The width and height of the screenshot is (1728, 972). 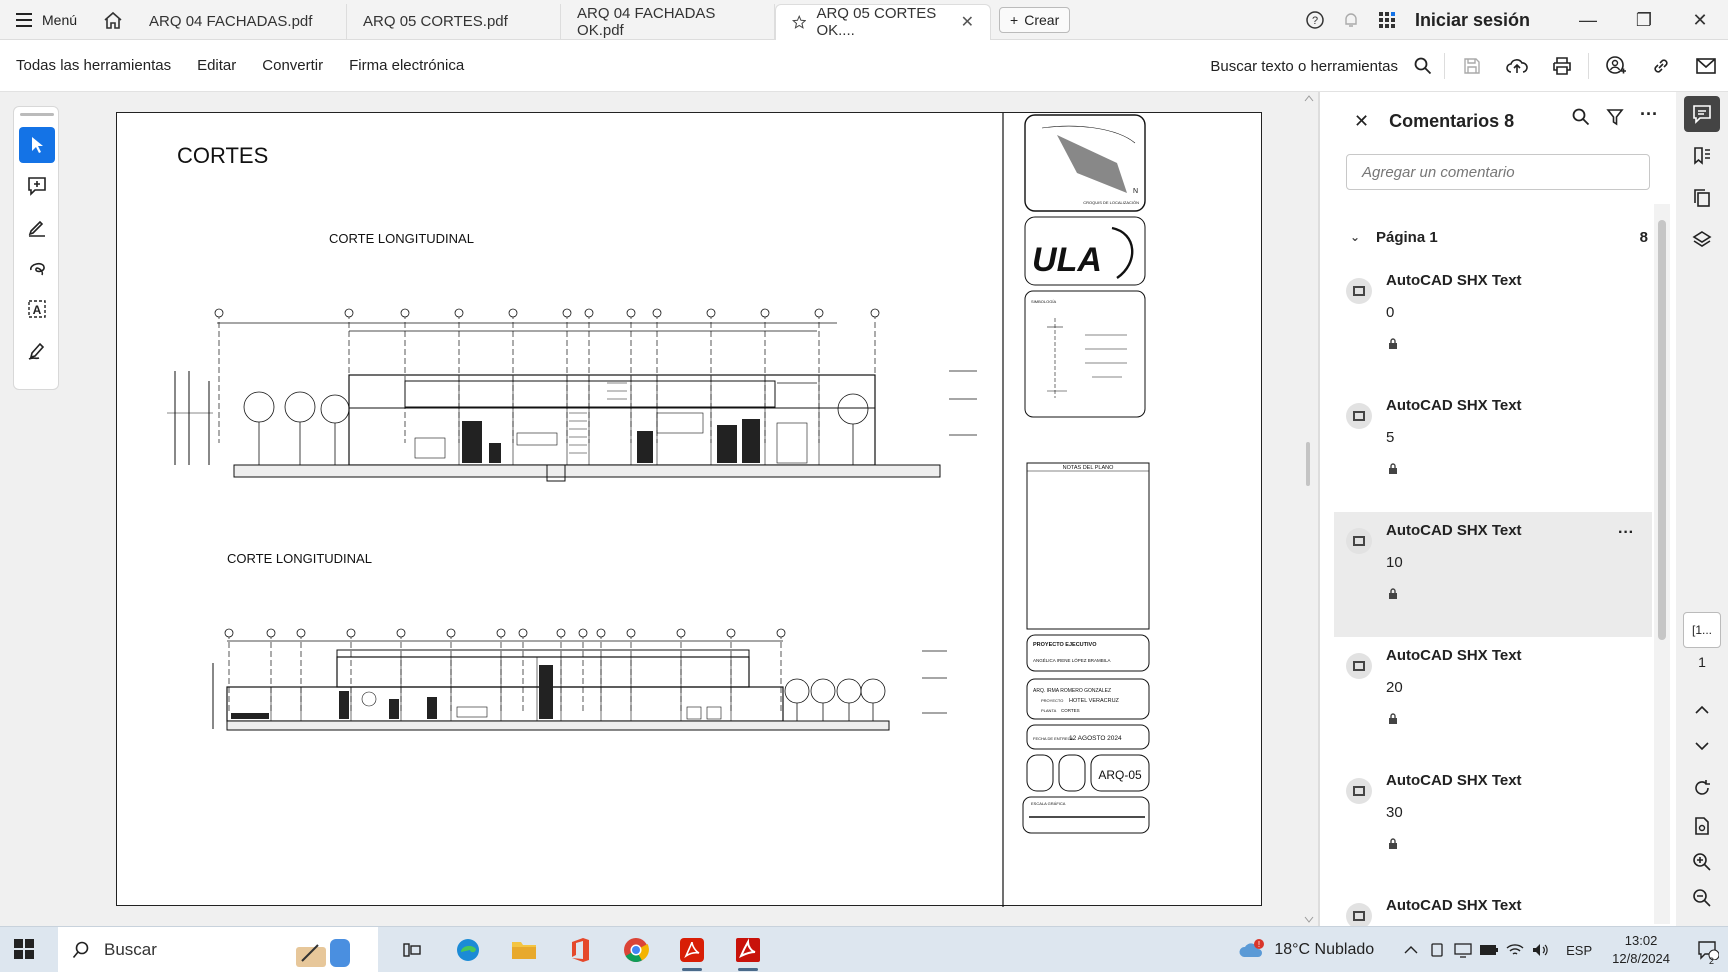 I want to click on rotate-icon, so click(x=1702, y=788).